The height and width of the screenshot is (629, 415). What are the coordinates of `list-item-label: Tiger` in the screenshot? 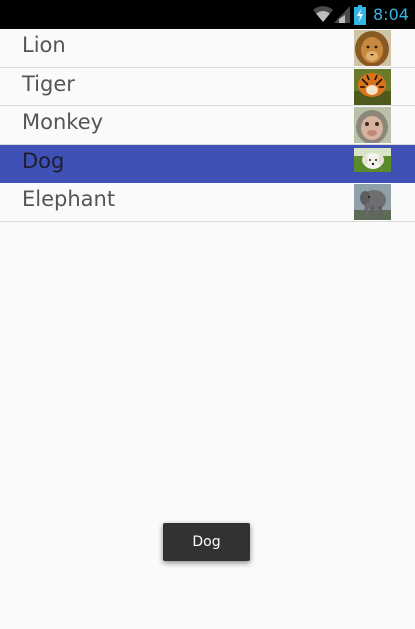 It's located at (48, 83).